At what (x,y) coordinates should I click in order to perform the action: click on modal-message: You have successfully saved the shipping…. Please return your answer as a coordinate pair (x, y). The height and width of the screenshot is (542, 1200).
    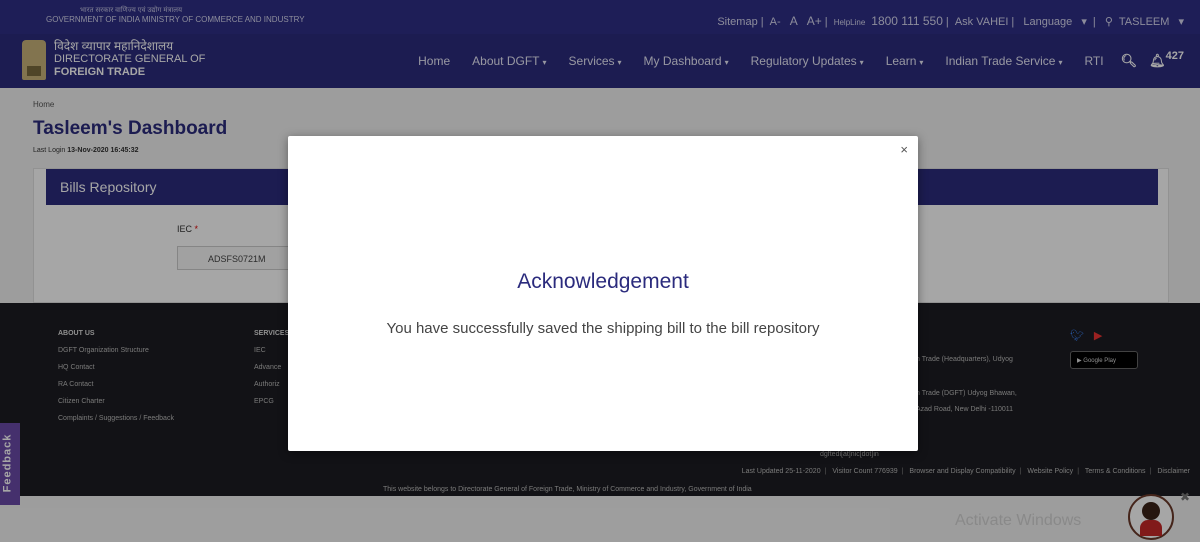
    Looking at the image, I should click on (603, 328).